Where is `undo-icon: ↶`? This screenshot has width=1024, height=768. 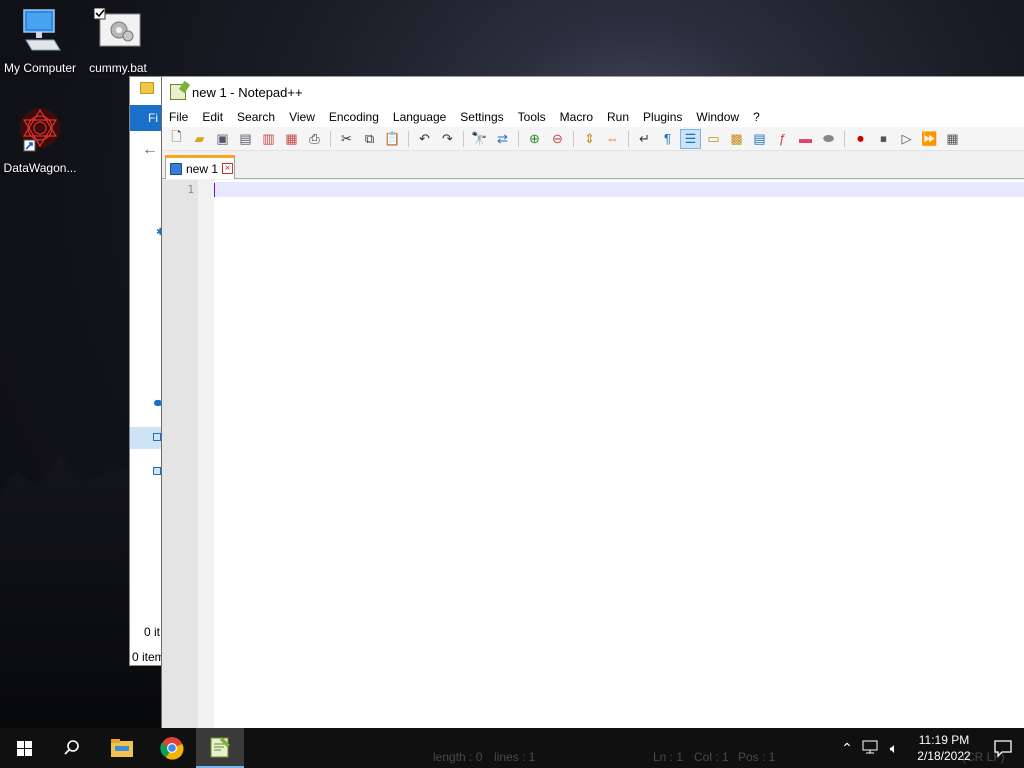 undo-icon: ↶ is located at coordinates (424, 139).